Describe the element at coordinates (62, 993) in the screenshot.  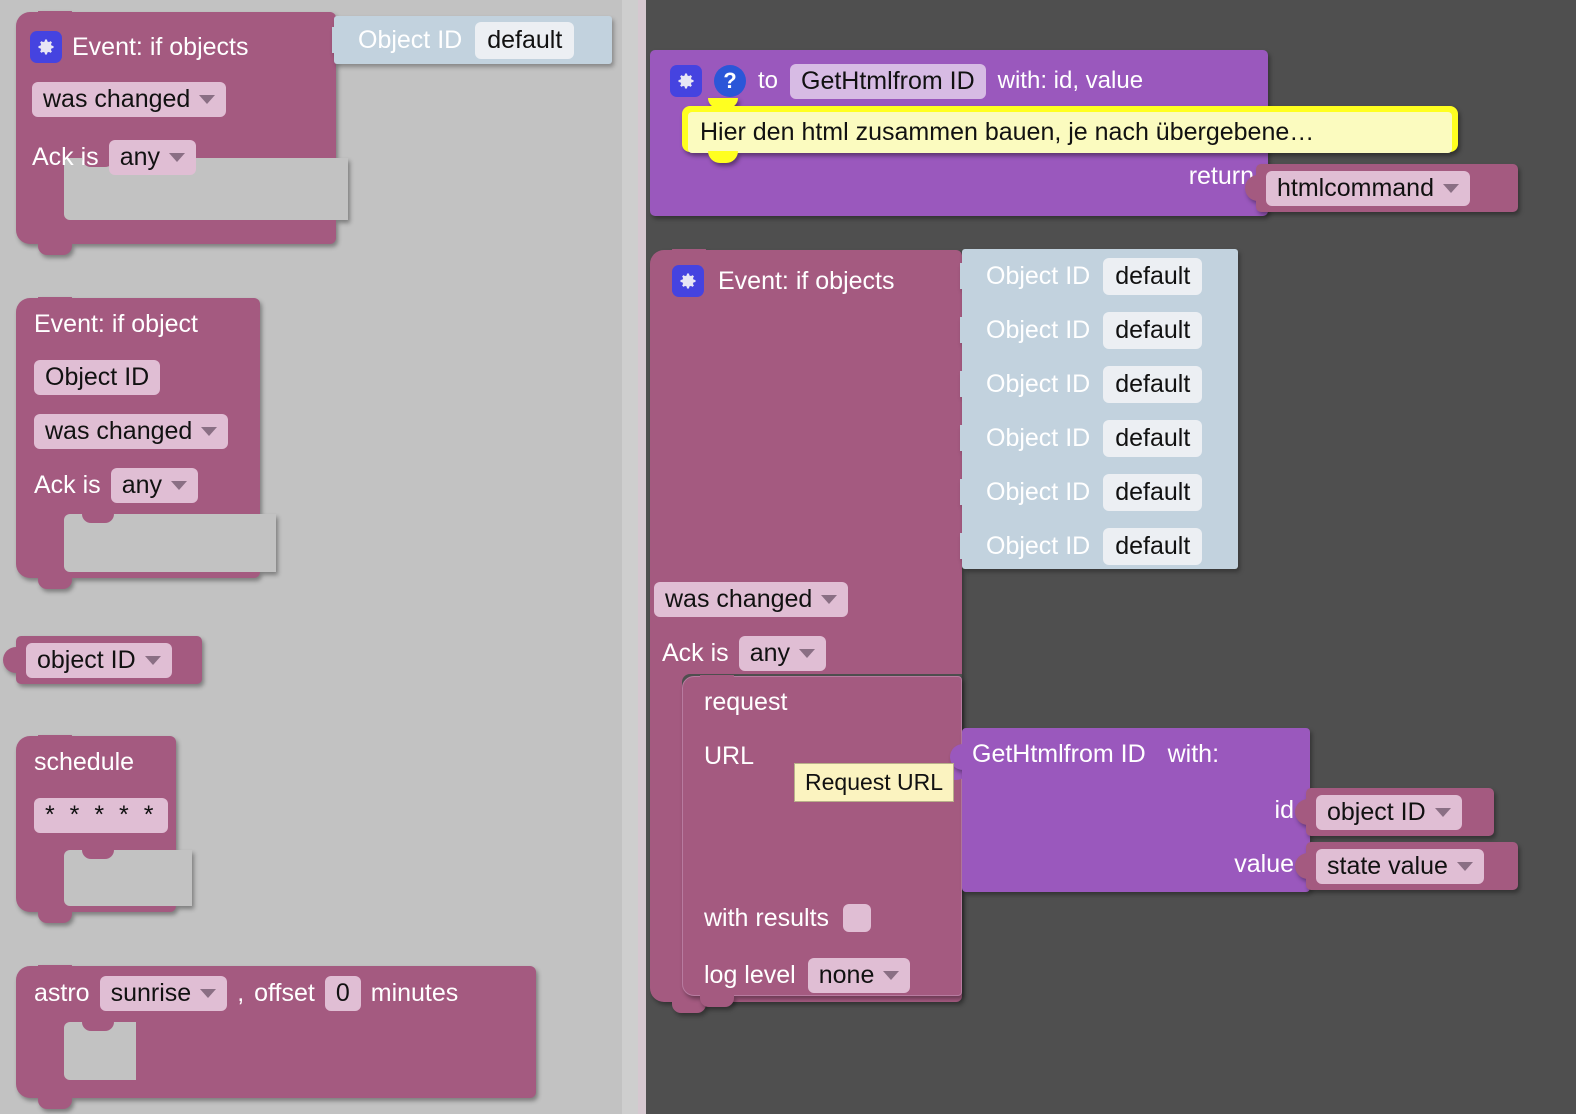
I see `astro-prefix-label: astro` at that location.